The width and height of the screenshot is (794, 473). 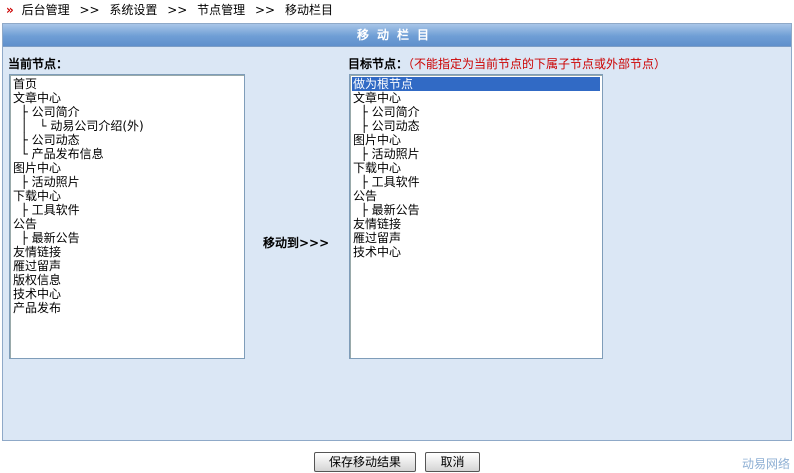 What do you see at coordinates (365, 462) in the screenshot?
I see `save-move-button: 保存移动结果` at bounding box center [365, 462].